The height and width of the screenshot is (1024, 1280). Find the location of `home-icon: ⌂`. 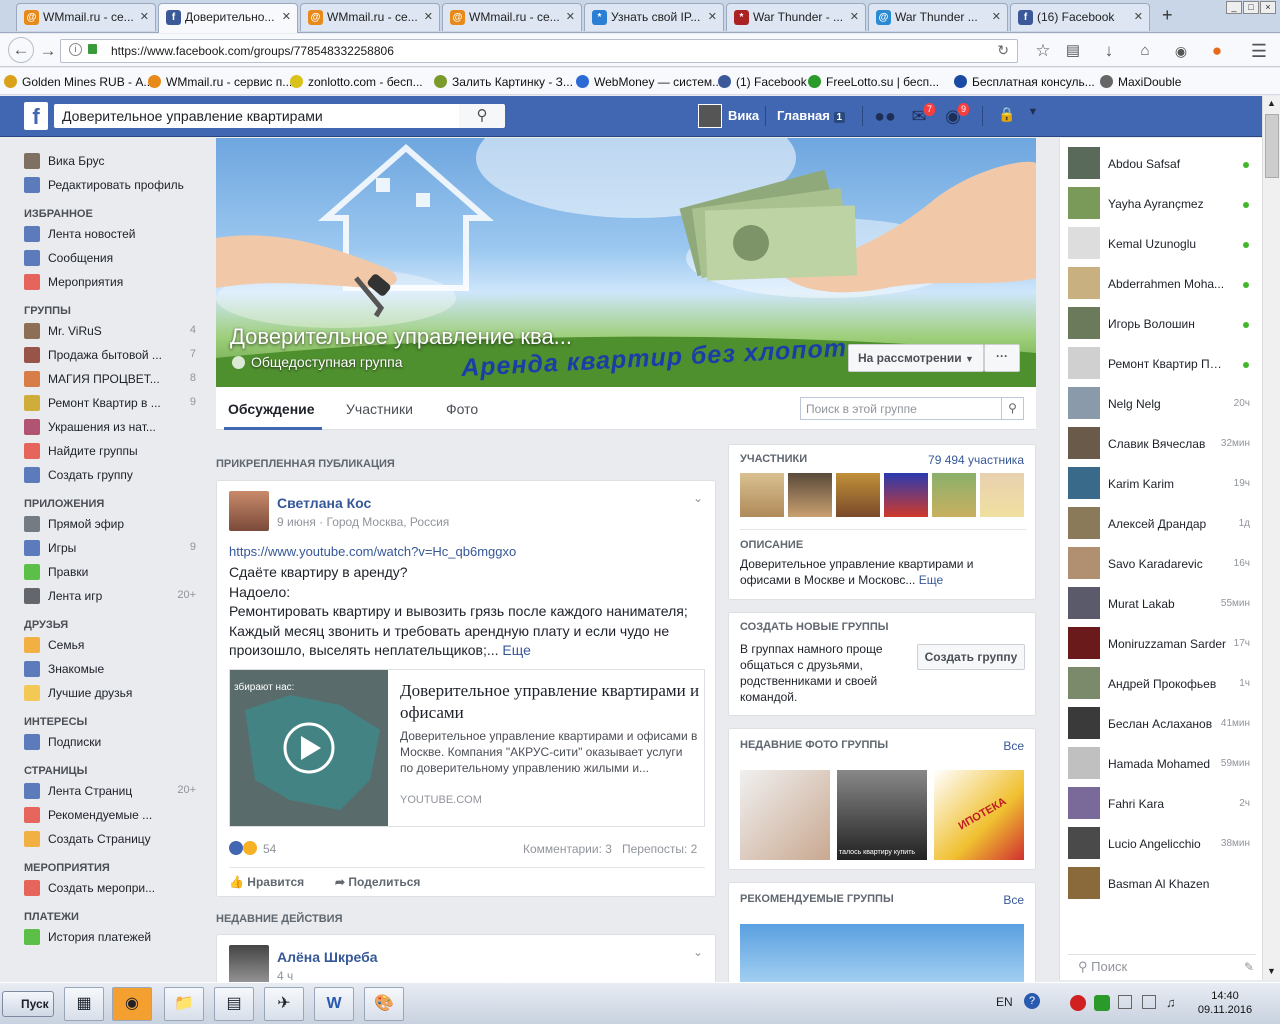

home-icon: ⌂ is located at coordinates (1145, 51).